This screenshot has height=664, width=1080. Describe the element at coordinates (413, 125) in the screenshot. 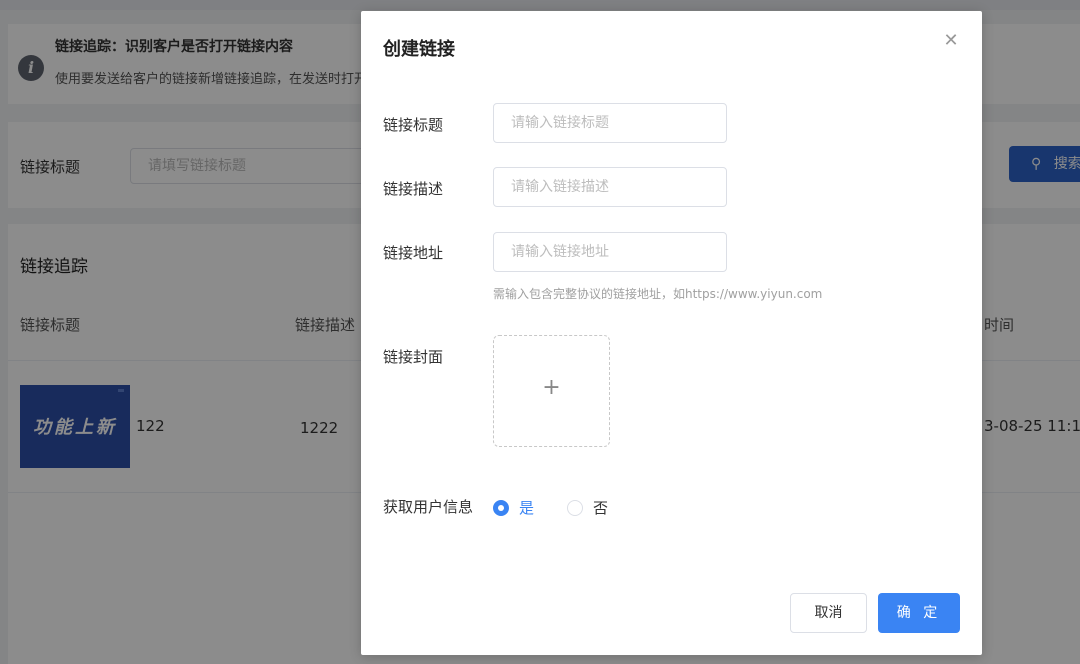

I see `field-label-title: 链接标题` at that location.